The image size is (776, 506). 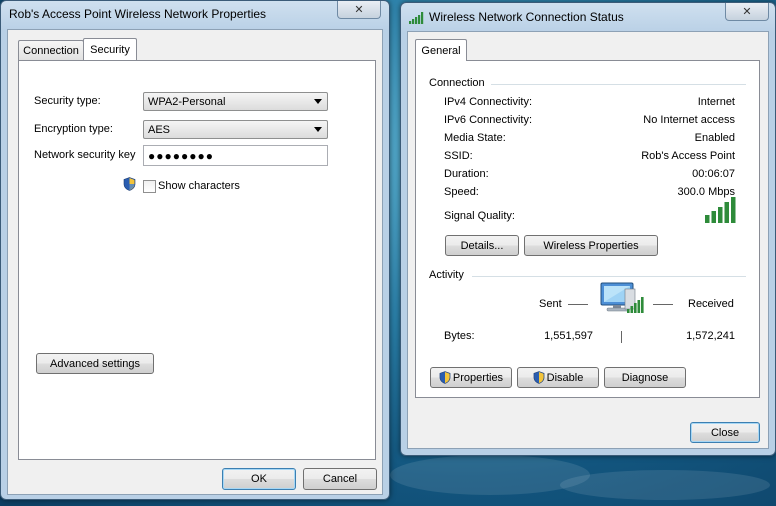 What do you see at coordinates (199, 186) in the screenshot?
I see `show-characters-label: Show characters` at bounding box center [199, 186].